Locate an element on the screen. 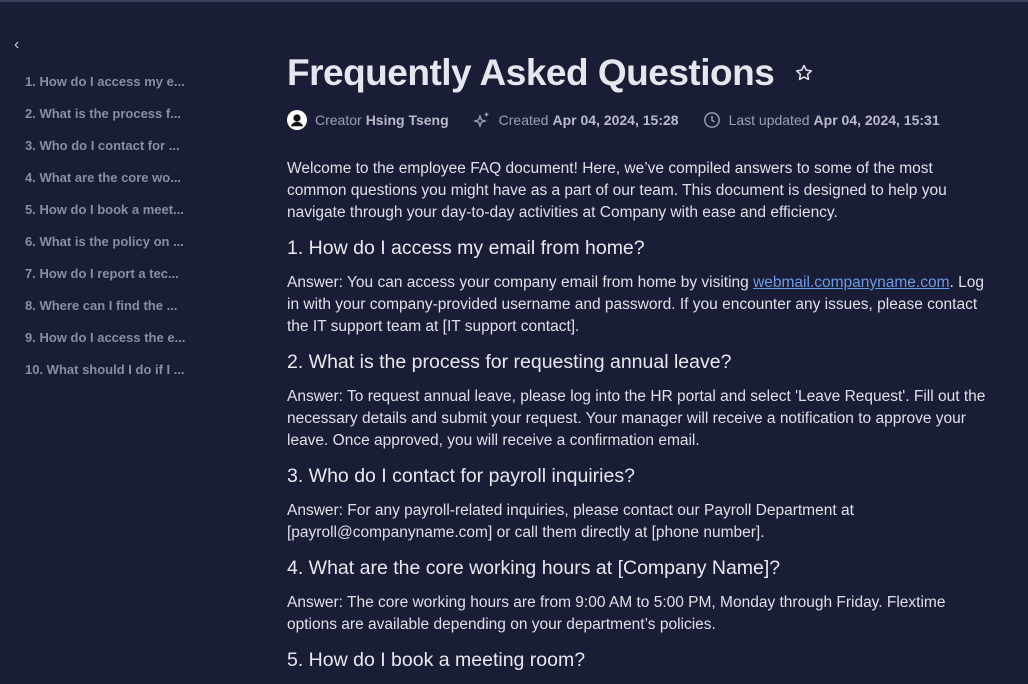 The height and width of the screenshot is (684, 1028). created-label: Created is located at coordinates (523, 120).